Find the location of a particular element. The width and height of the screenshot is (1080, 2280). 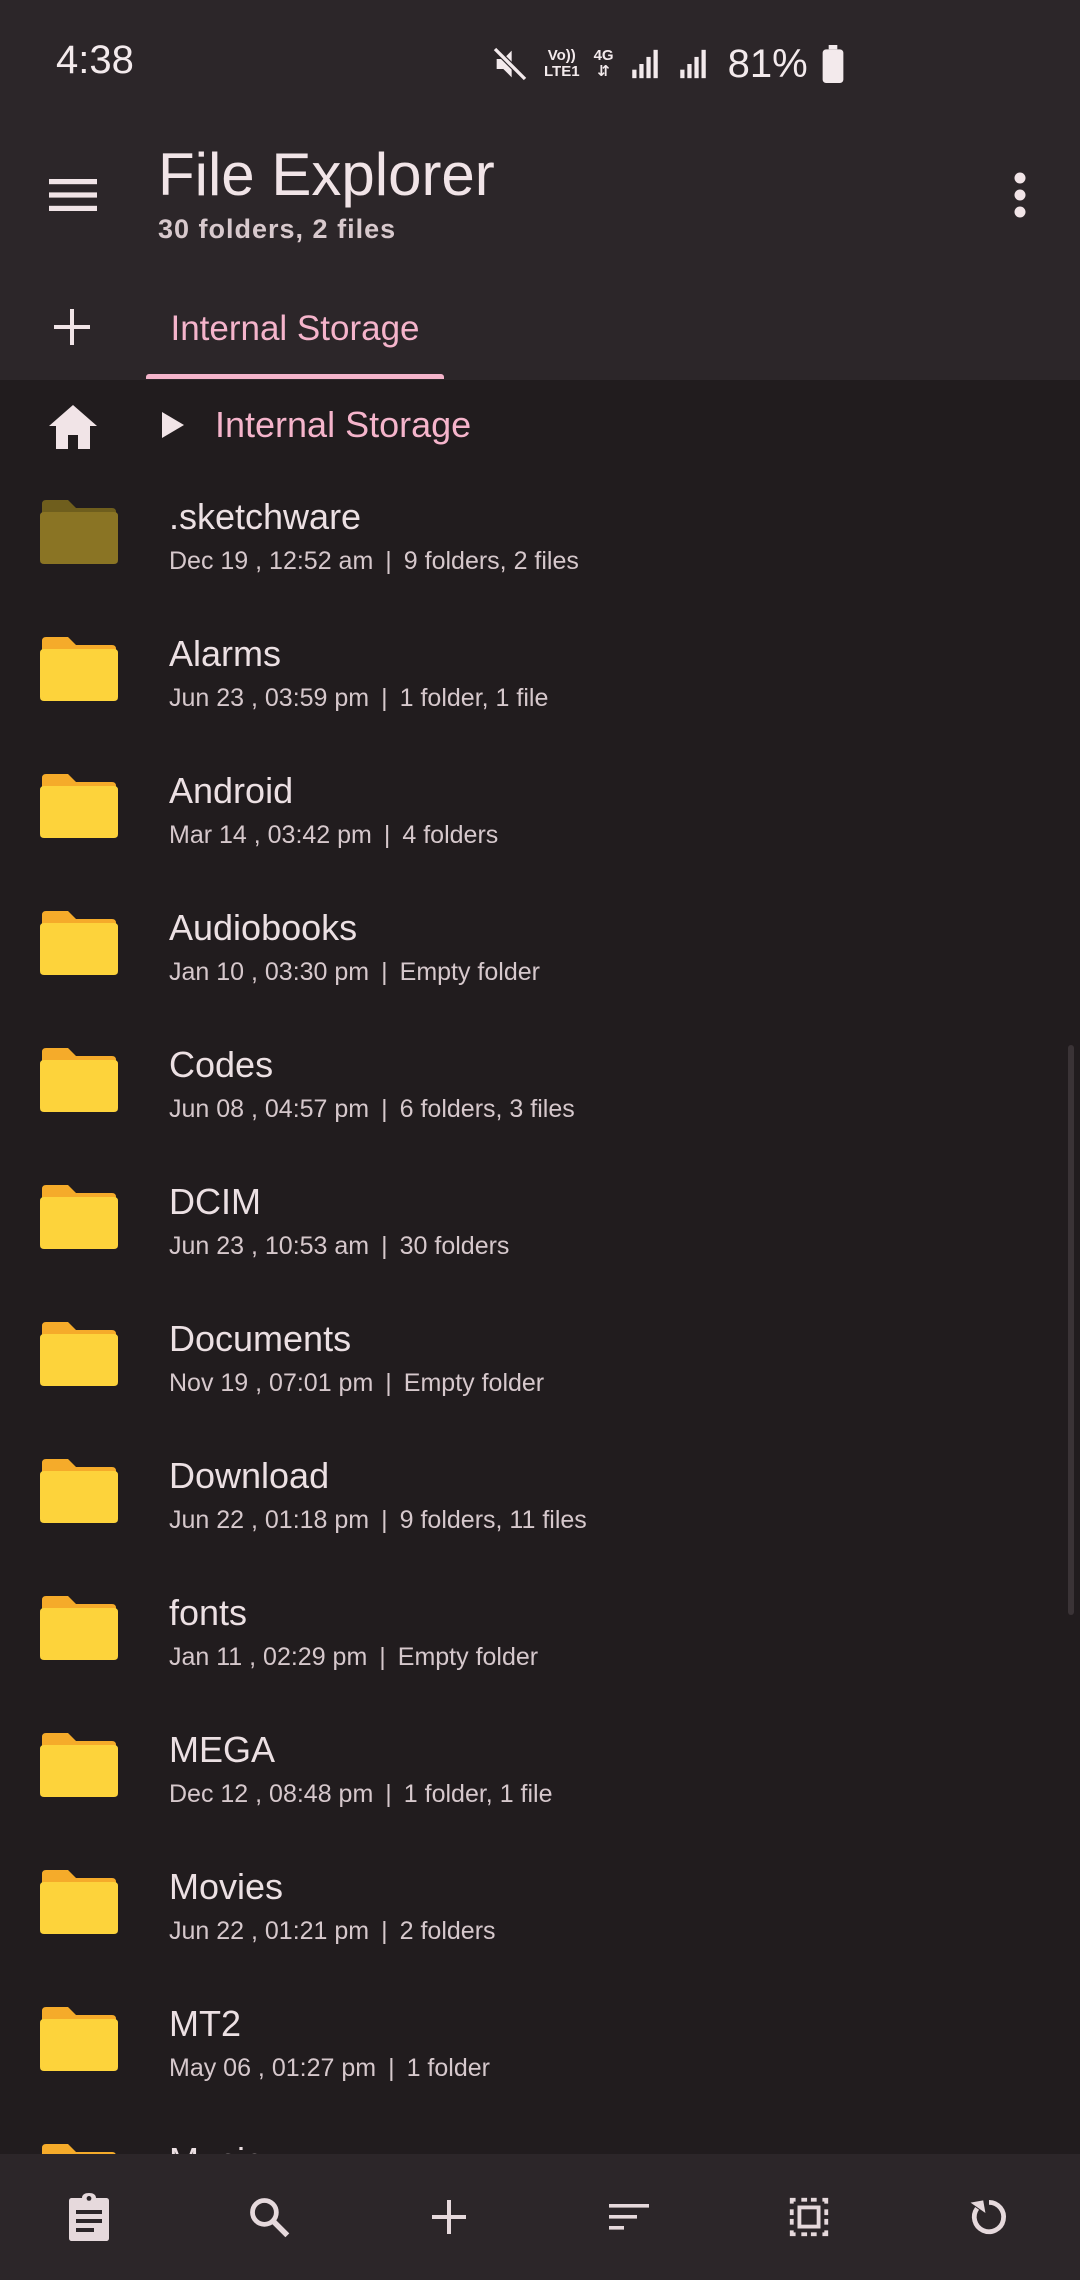

file-date: Jun 23 , 03:59 pm is located at coordinates (269, 698).